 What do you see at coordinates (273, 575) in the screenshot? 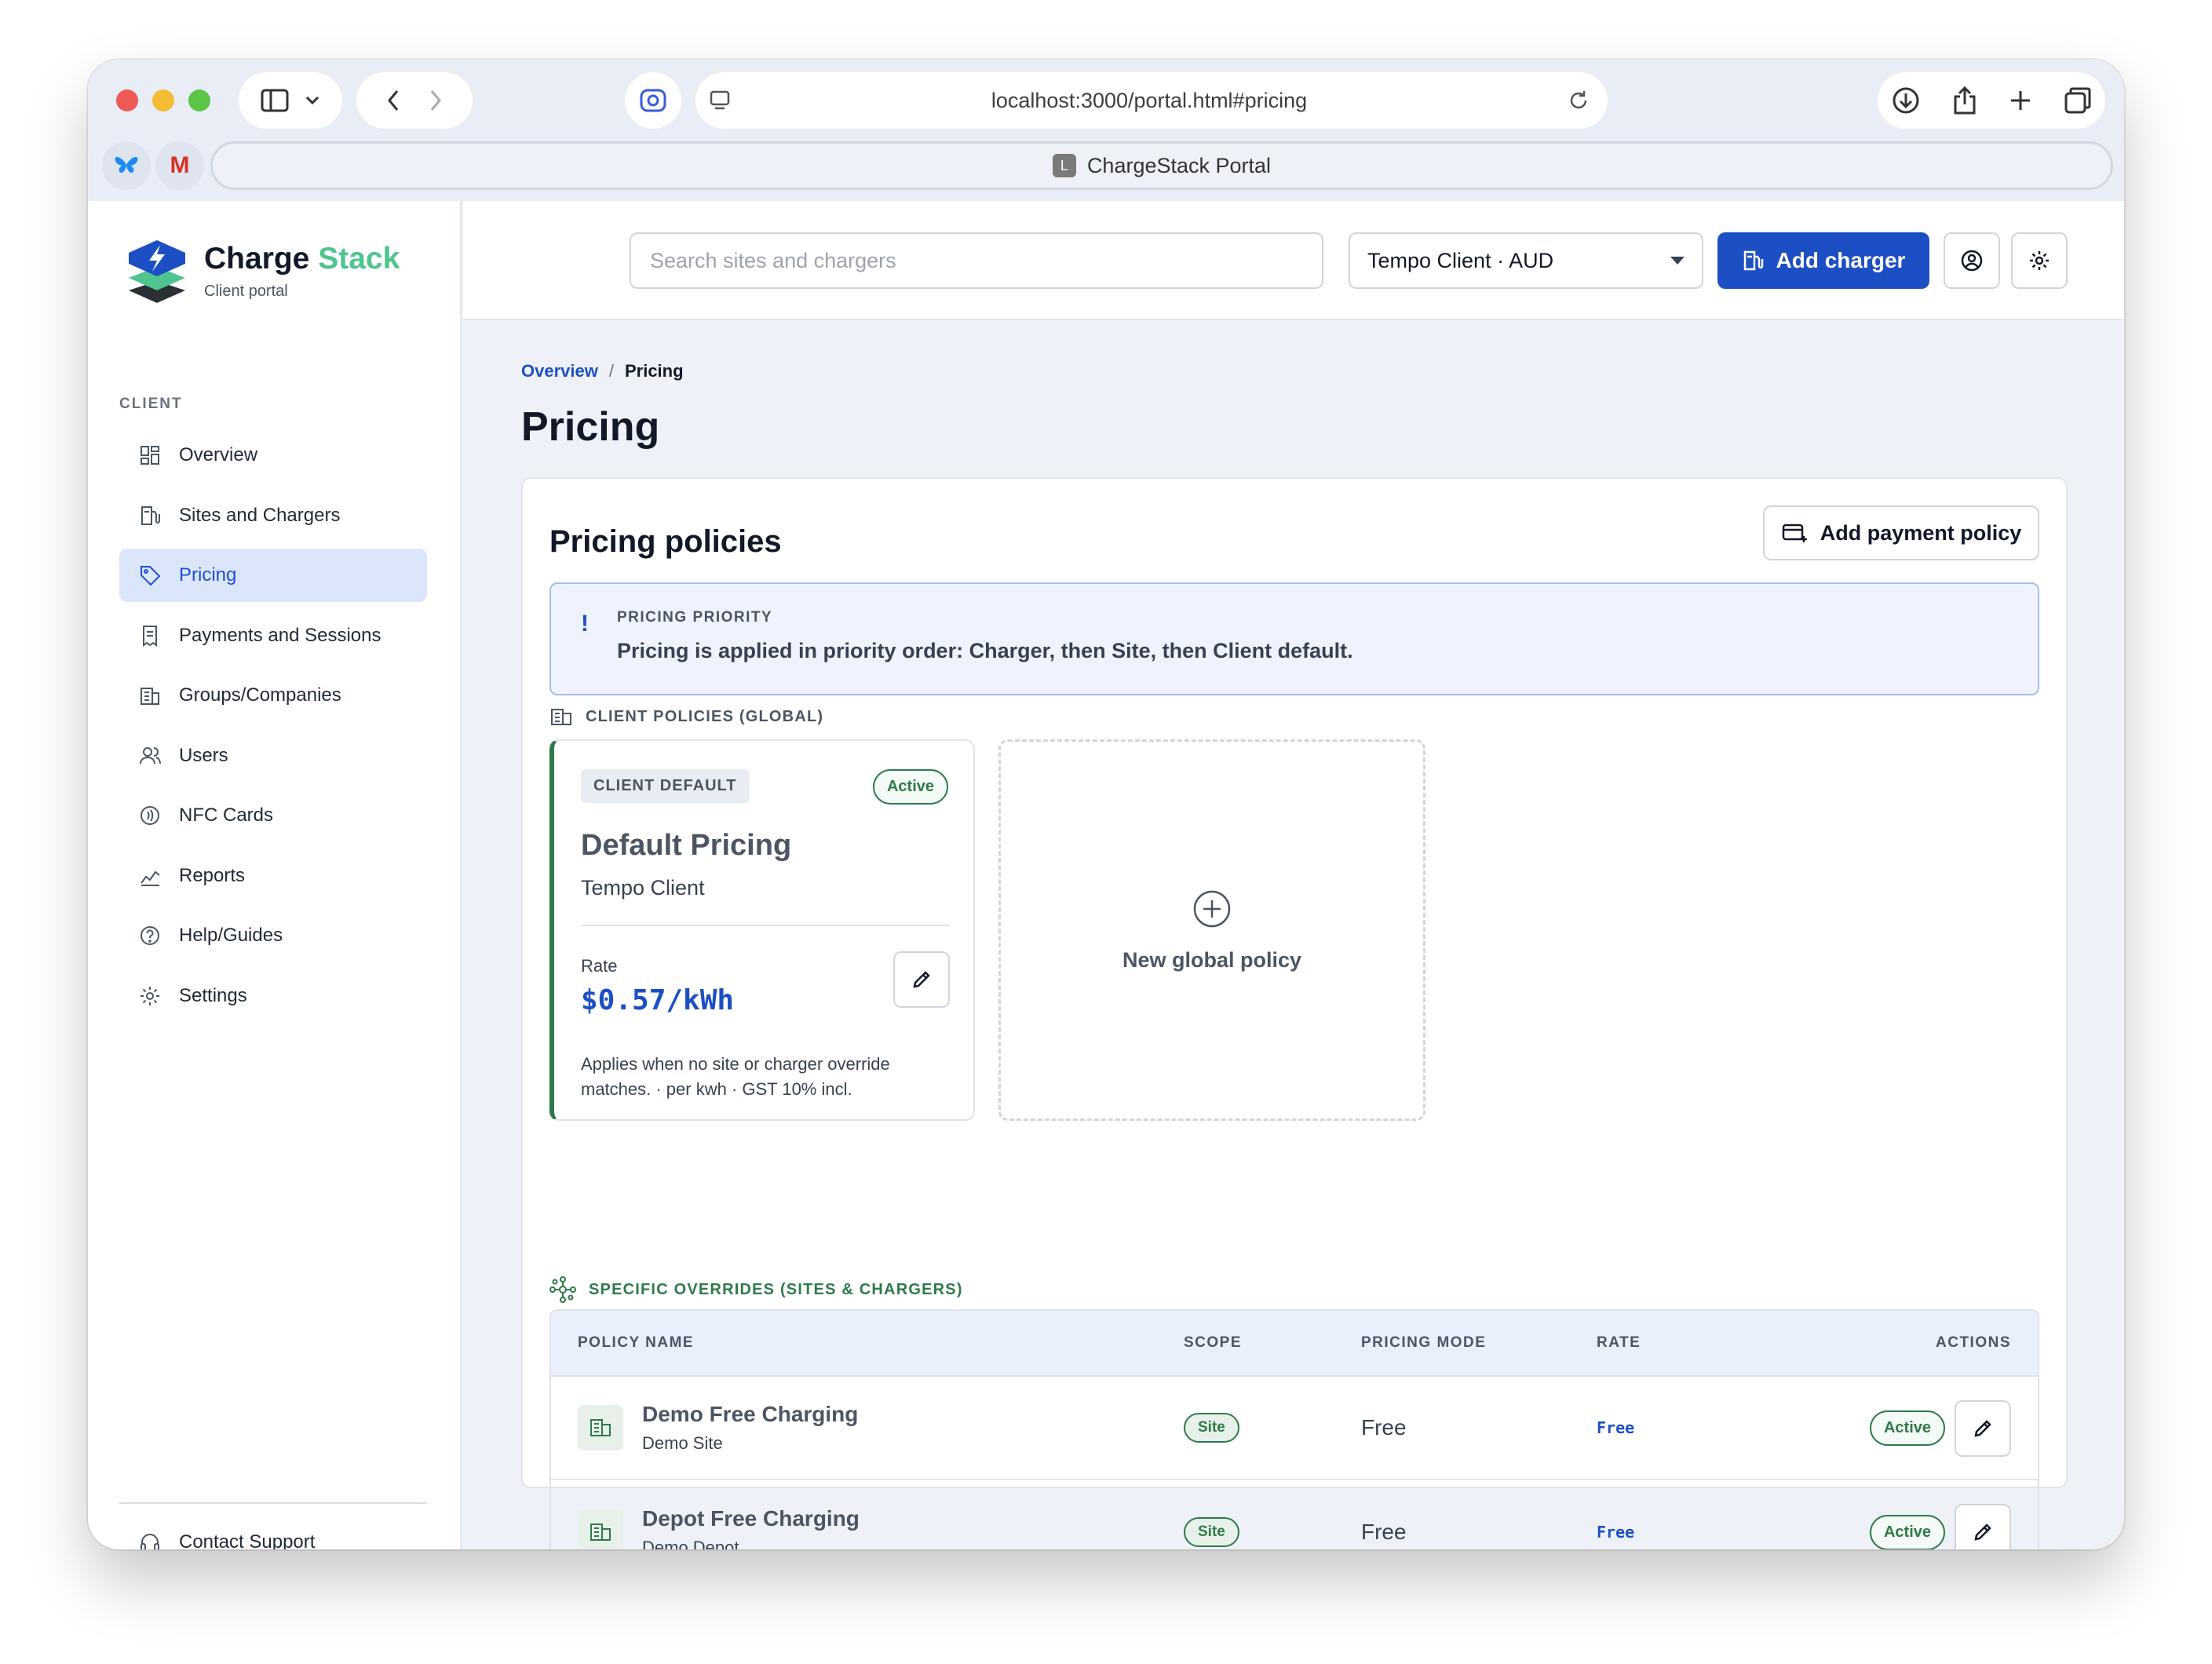
I see `sidebar-item-pricing: Pricing` at bounding box center [273, 575].